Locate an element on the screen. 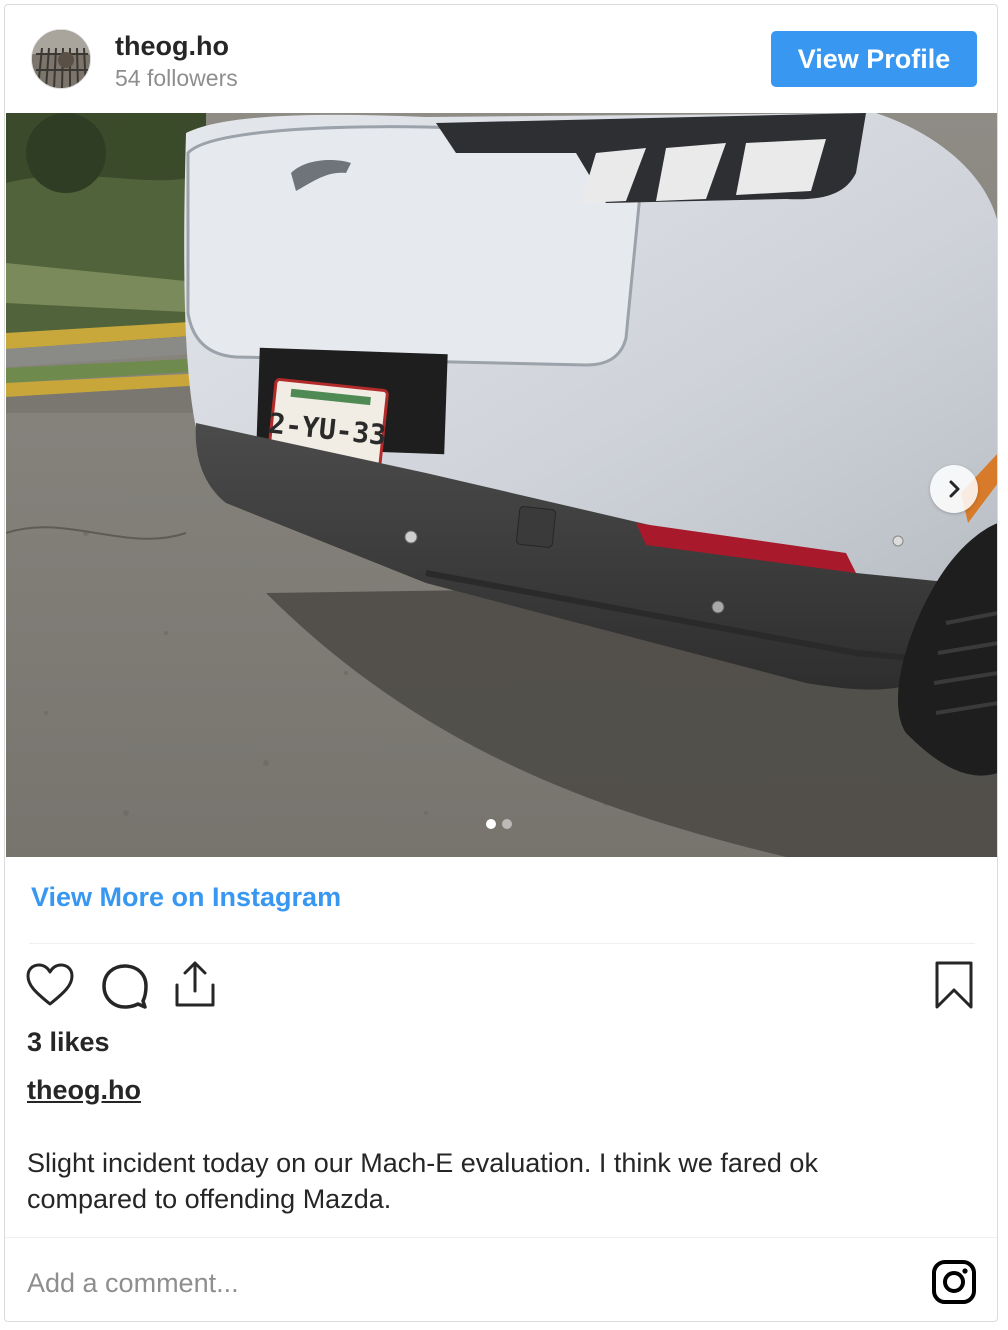 Image resolution: width=1008 pixels, height=1330 pixels. instagram-logo is located at coordinates (954, 1282).